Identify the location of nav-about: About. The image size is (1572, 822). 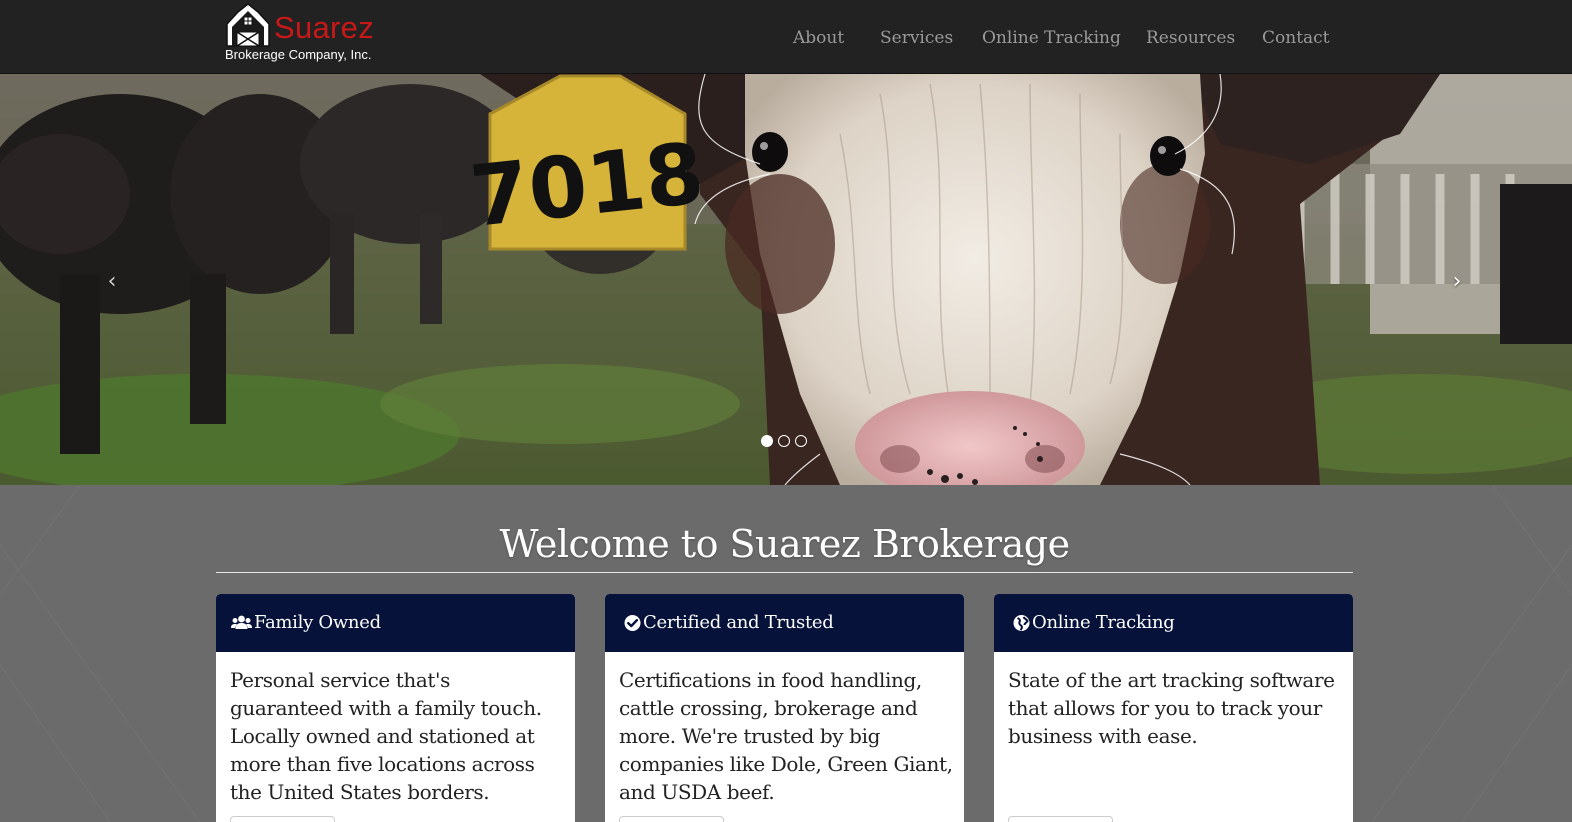
(818, 38).